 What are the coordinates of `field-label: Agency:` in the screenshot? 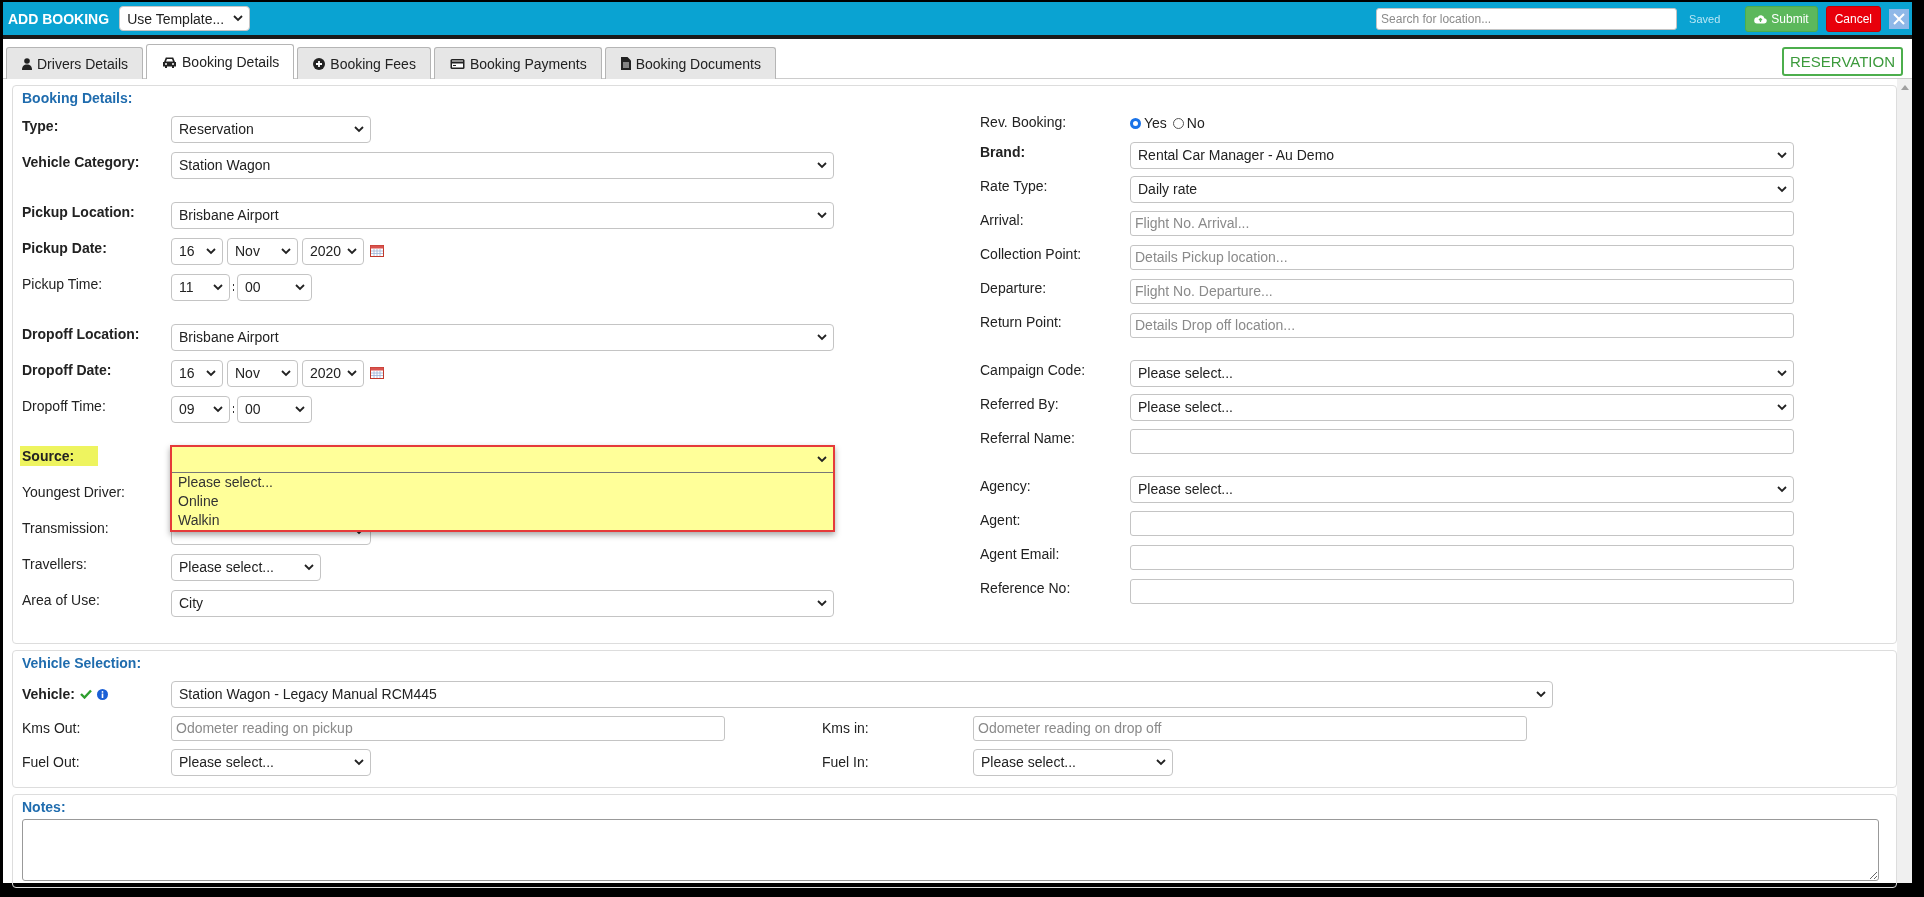 It's located at (1005, 486).